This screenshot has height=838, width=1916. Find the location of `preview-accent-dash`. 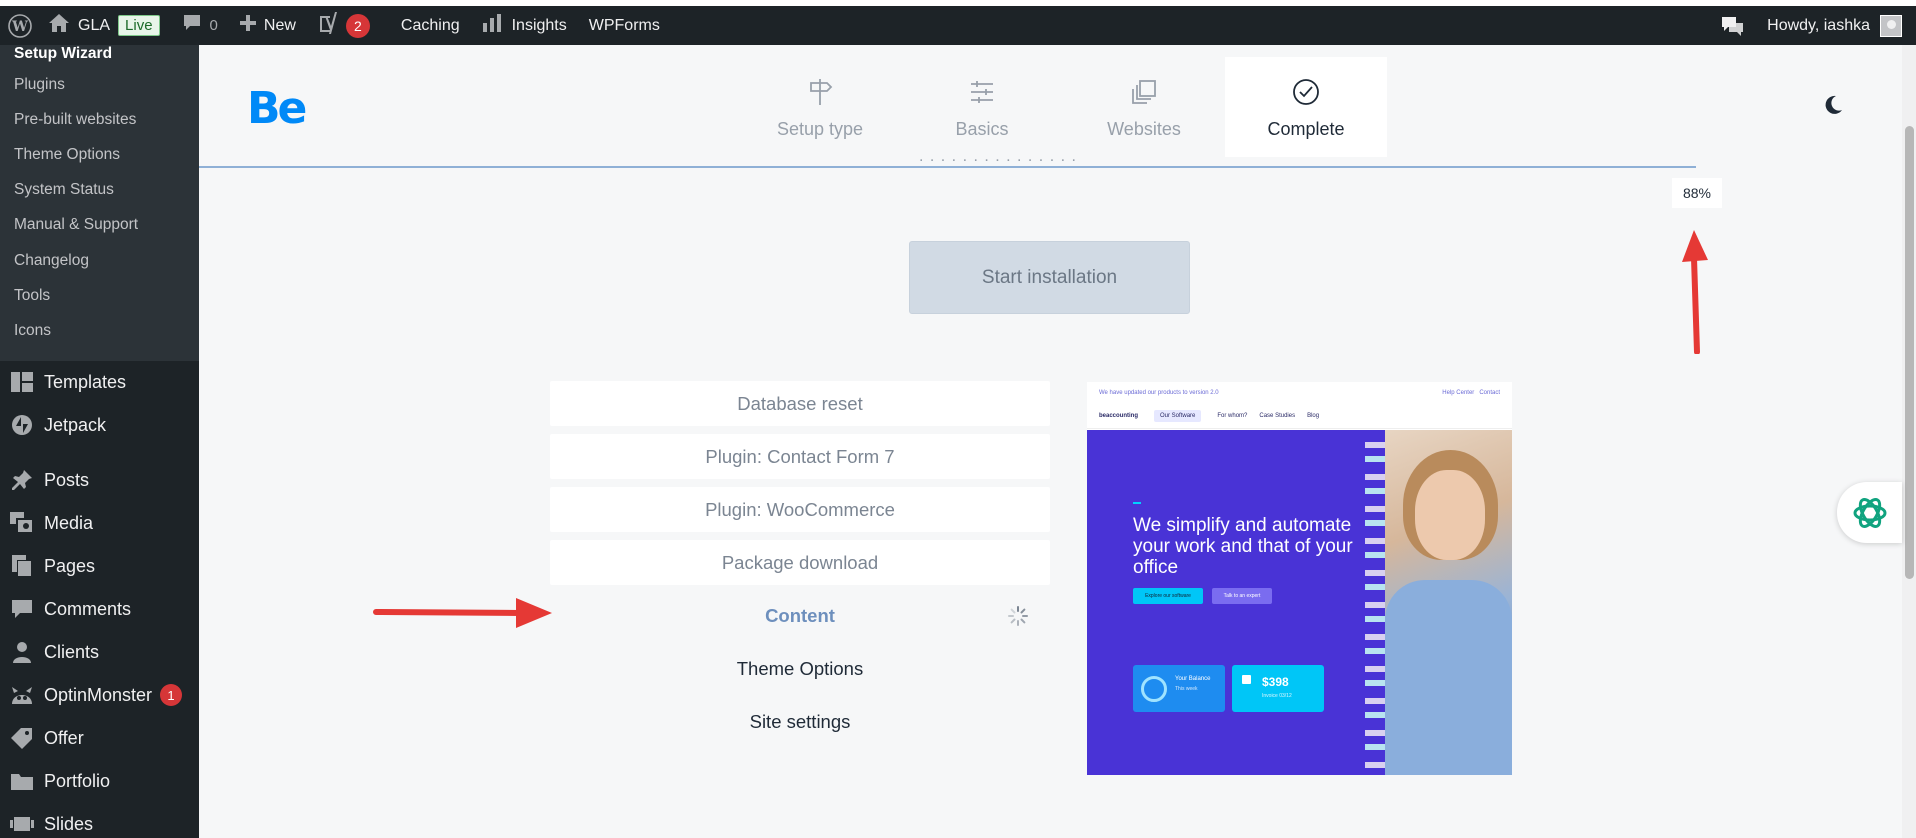

preview-accent-dash is located at coordinates (1137, 503).